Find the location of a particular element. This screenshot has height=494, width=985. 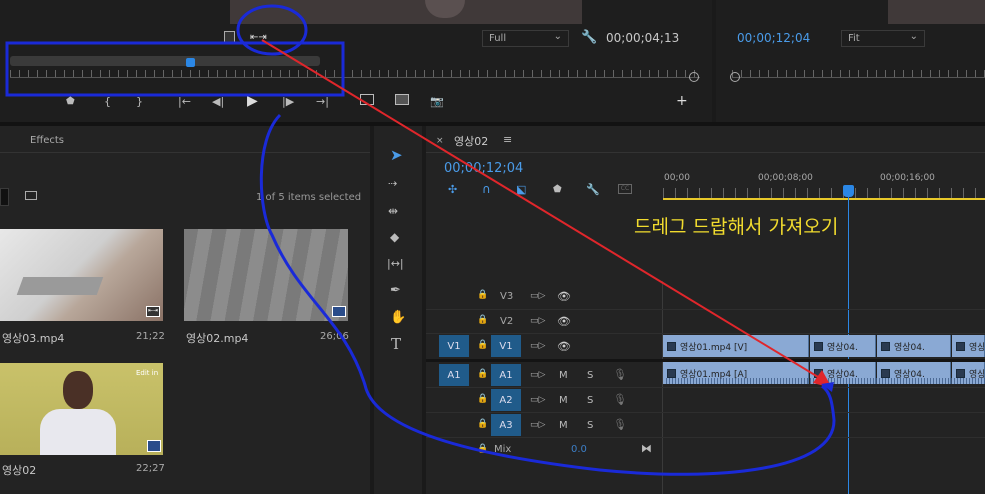

mix-value: 0.0 is located at coordinates (579, 449).